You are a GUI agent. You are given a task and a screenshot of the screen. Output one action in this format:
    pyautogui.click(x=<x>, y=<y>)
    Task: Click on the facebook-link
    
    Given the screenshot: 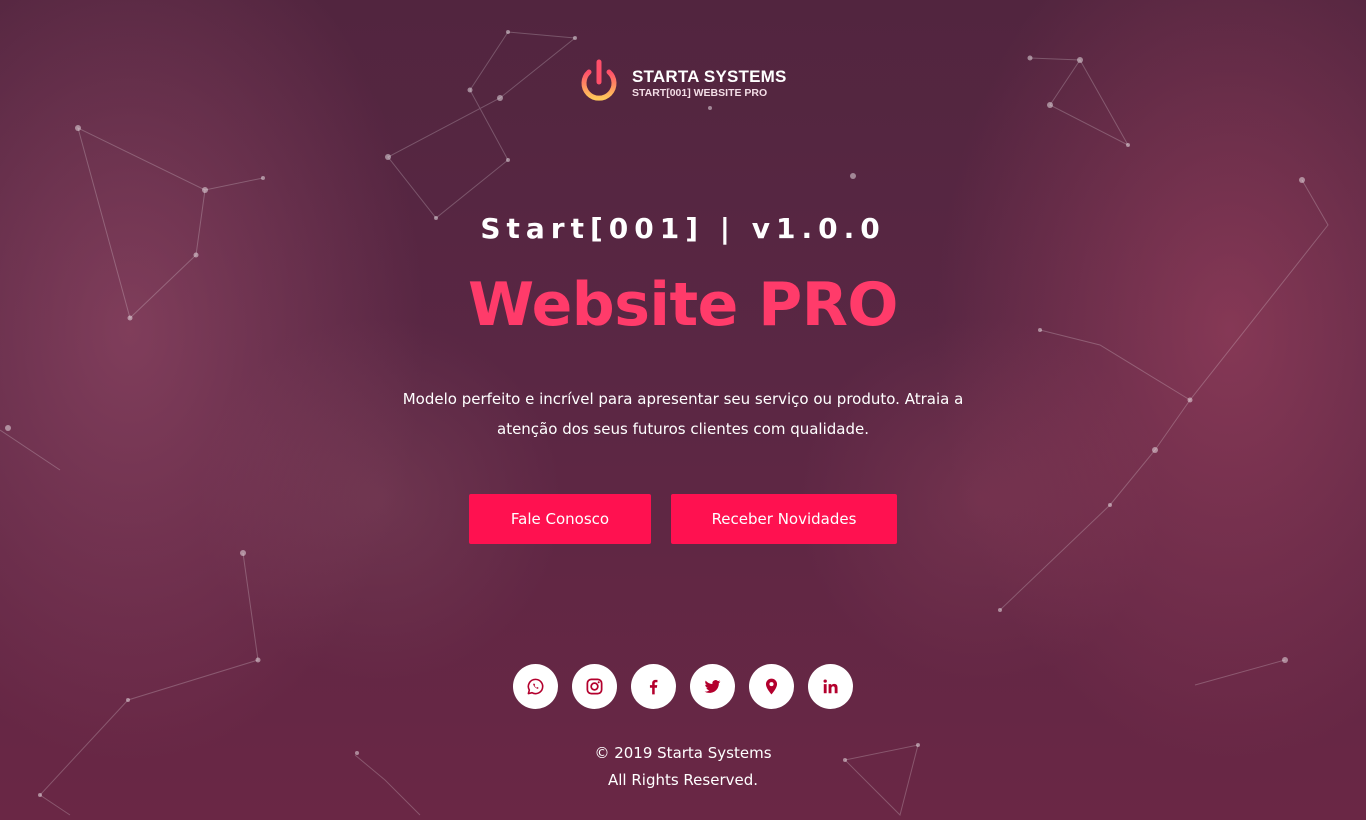 What is the action you would take?
    pyautogui.click(x=653, y=686)
    